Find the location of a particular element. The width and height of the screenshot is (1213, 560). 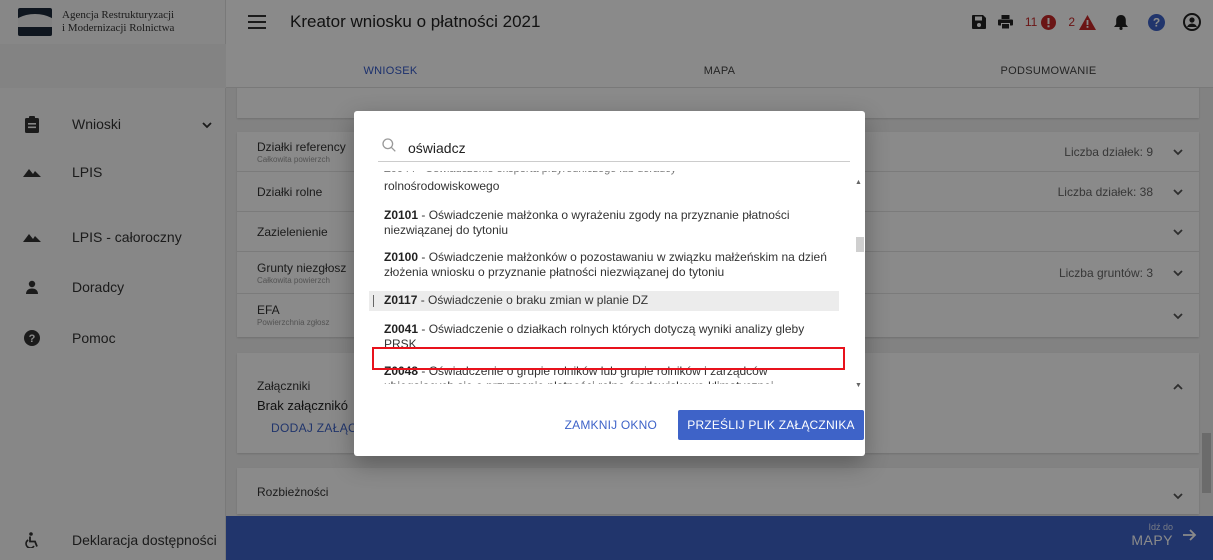

upload-attachment-button: PRZEŚLIJ PLIK ZAŁĄCZNIKA is located at coordinates (771, 425).